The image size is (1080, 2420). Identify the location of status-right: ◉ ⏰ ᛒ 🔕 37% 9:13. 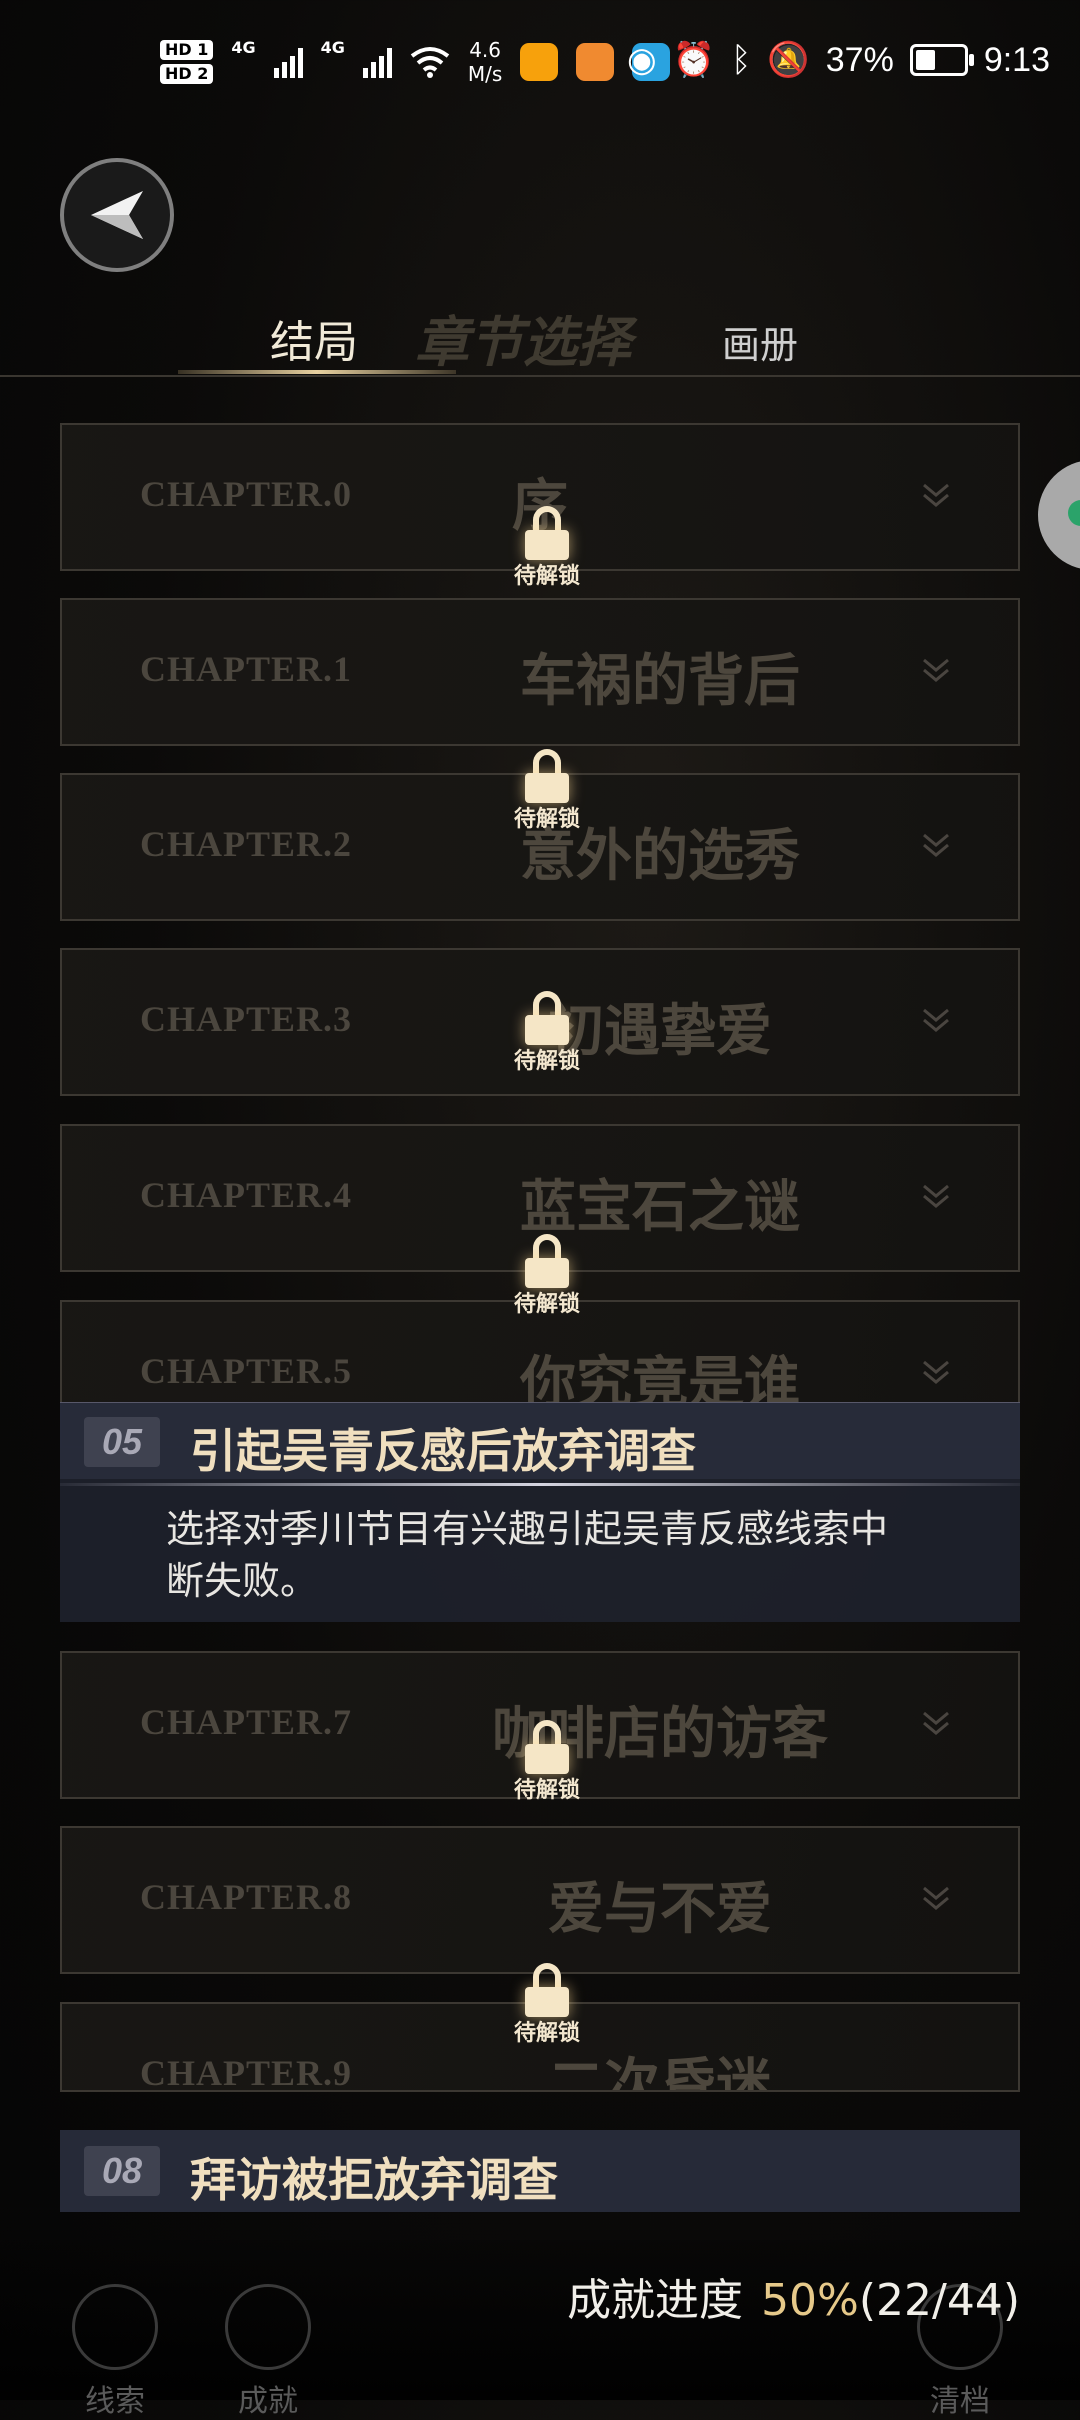
(838, 60).